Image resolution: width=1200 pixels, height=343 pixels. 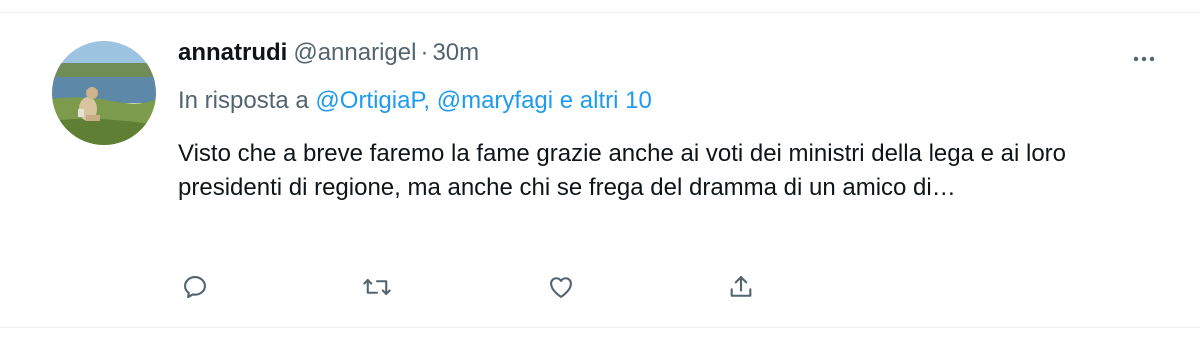 I want to click on author-handle: @annarigel, so click(x=354, y=53).